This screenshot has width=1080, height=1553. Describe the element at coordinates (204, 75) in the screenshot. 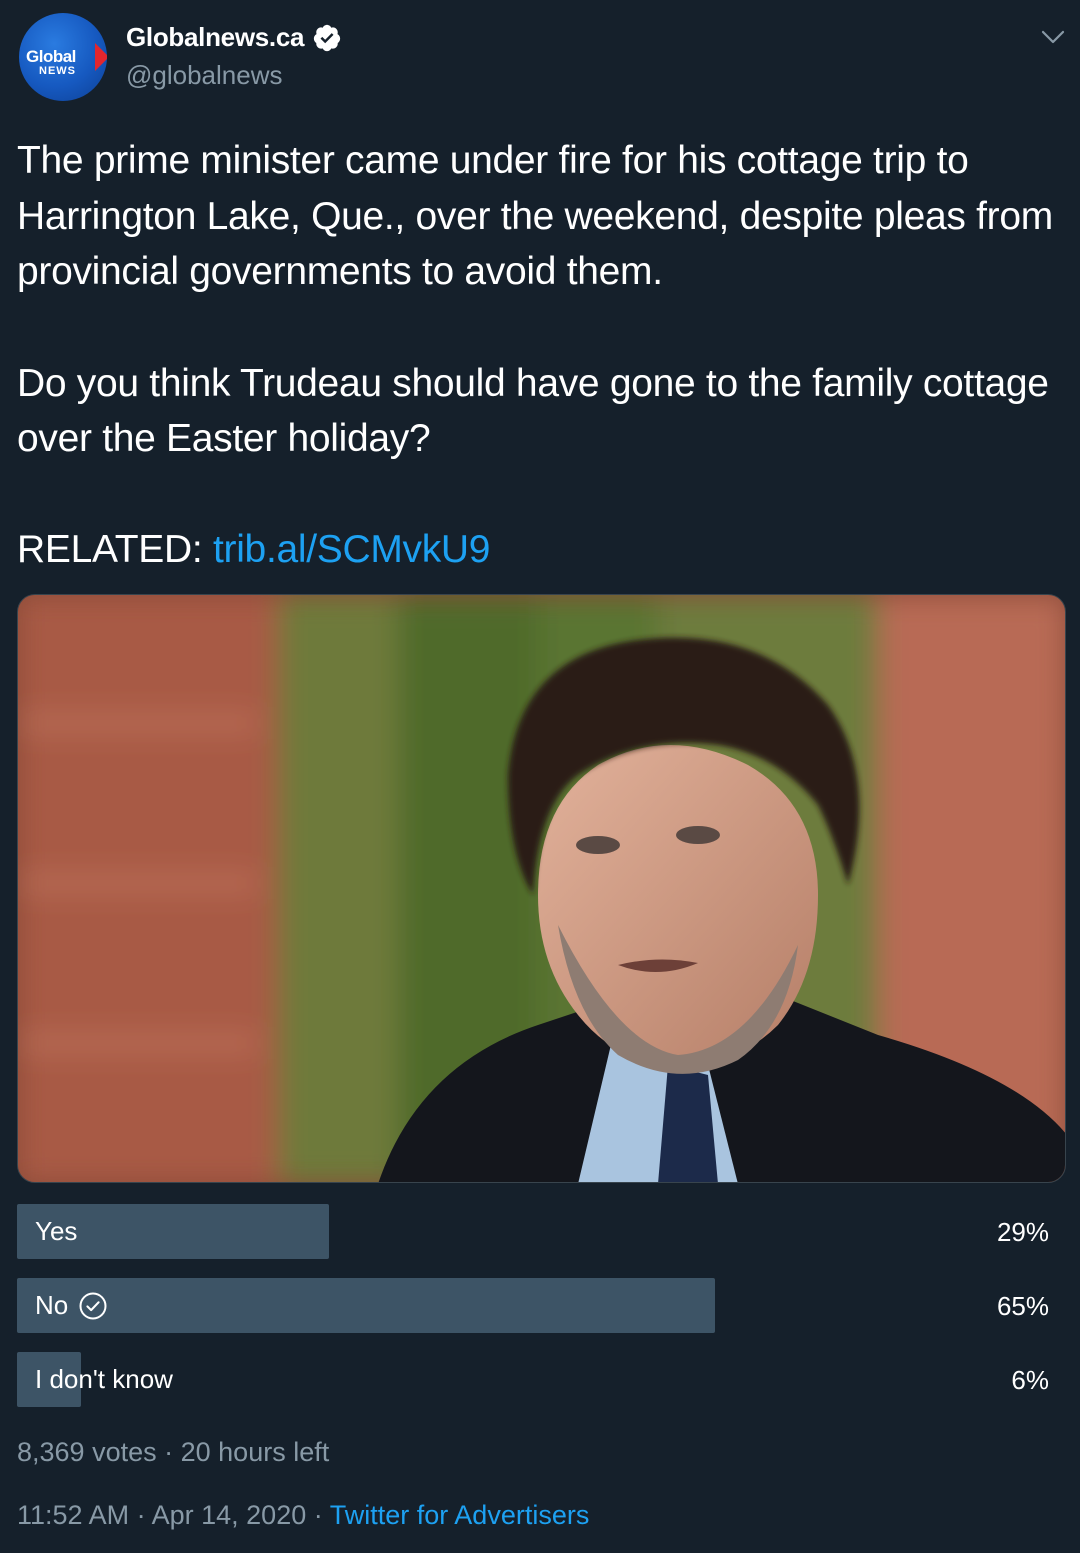

I see `handle: @globalnews` at that location.